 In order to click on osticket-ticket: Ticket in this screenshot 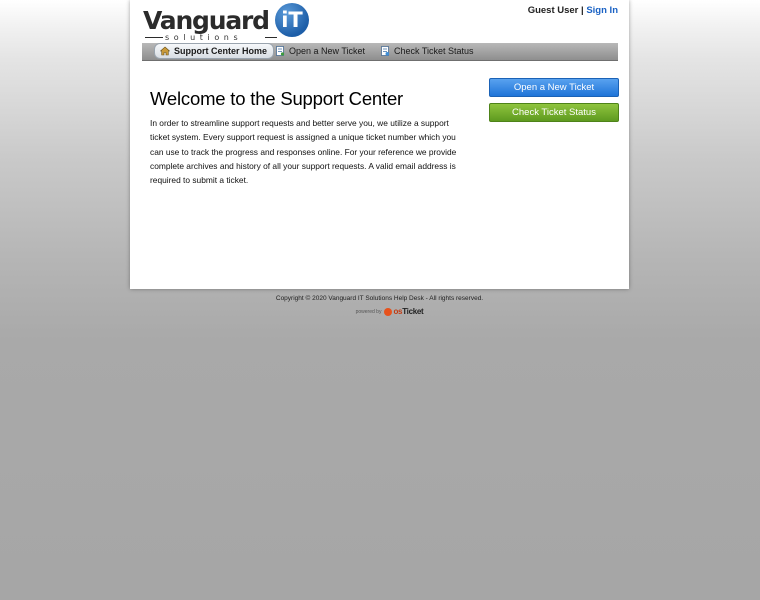, I will do `click(413, 311)`.